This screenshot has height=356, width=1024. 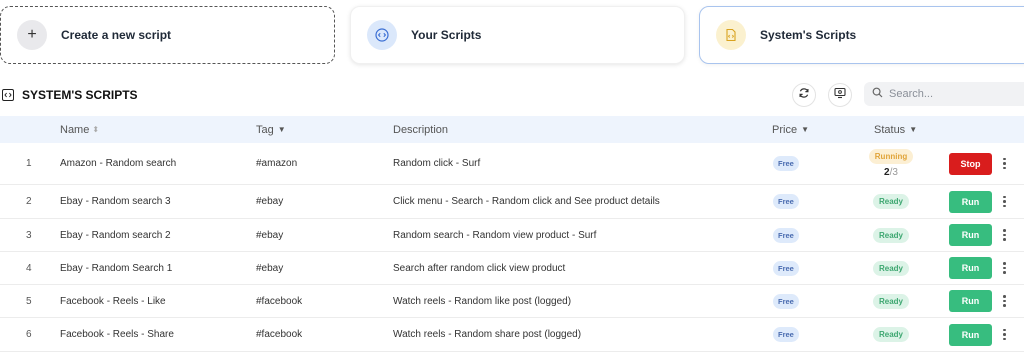 What do you see at coordinates (487, 334) in the screenshot?
I see `script-description: Watch reels - Random share post (logged)` at bounding box center [487, 334].